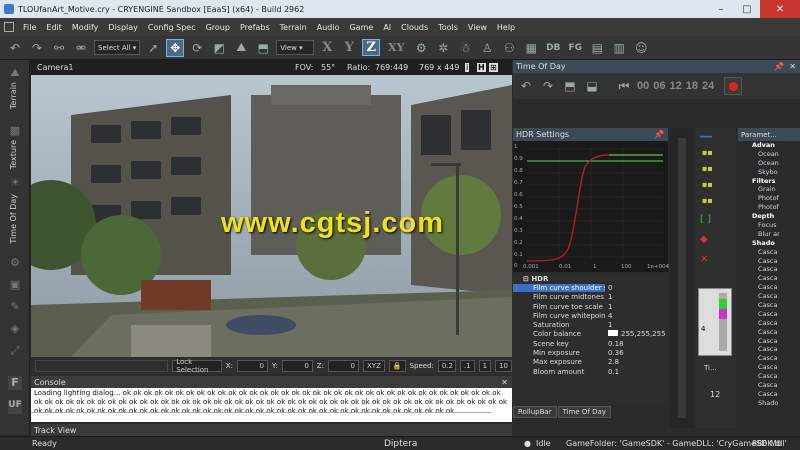 Image resolution: width=800 pixels, height=450 pixels. What do you see at coordinates (590, 287) in the screenshot?
I see `prop-row: Film curve shoulder scale0` at bounding box center [590, 287].